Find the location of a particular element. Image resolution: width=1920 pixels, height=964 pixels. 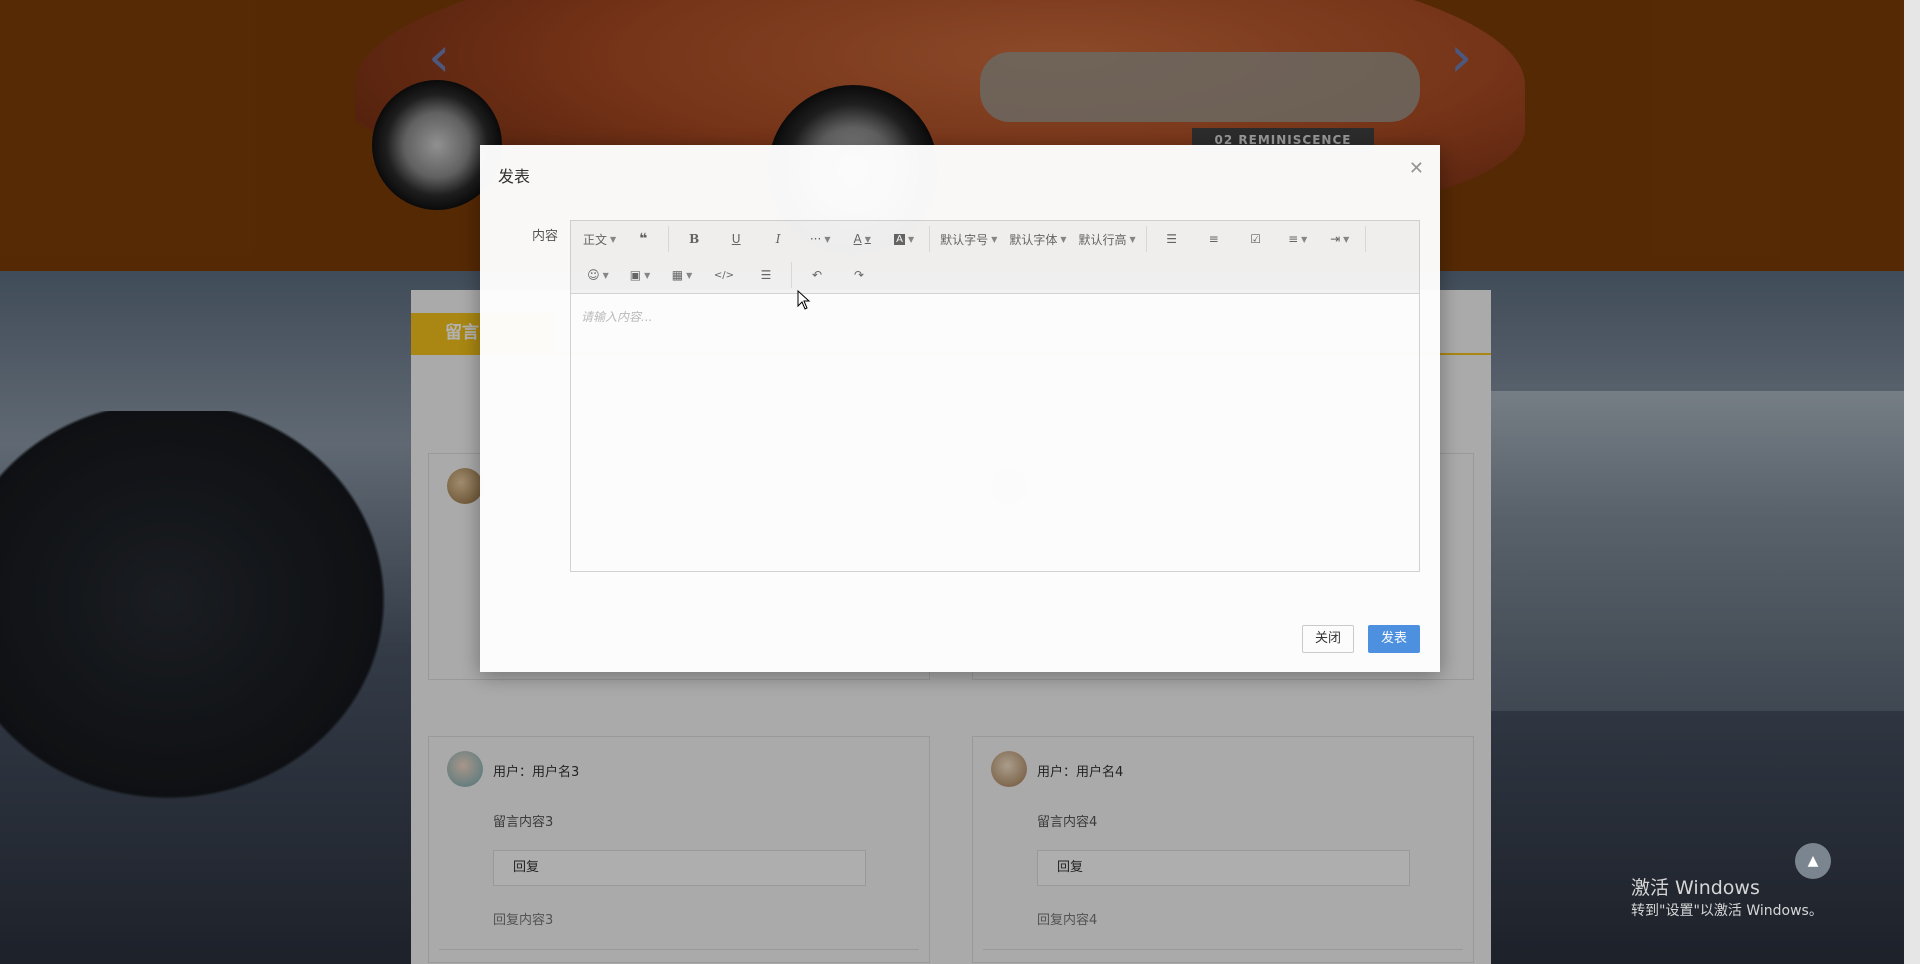

paragraph-format-dropdown: 正文 ▼ is located at coordinates (599, 239).